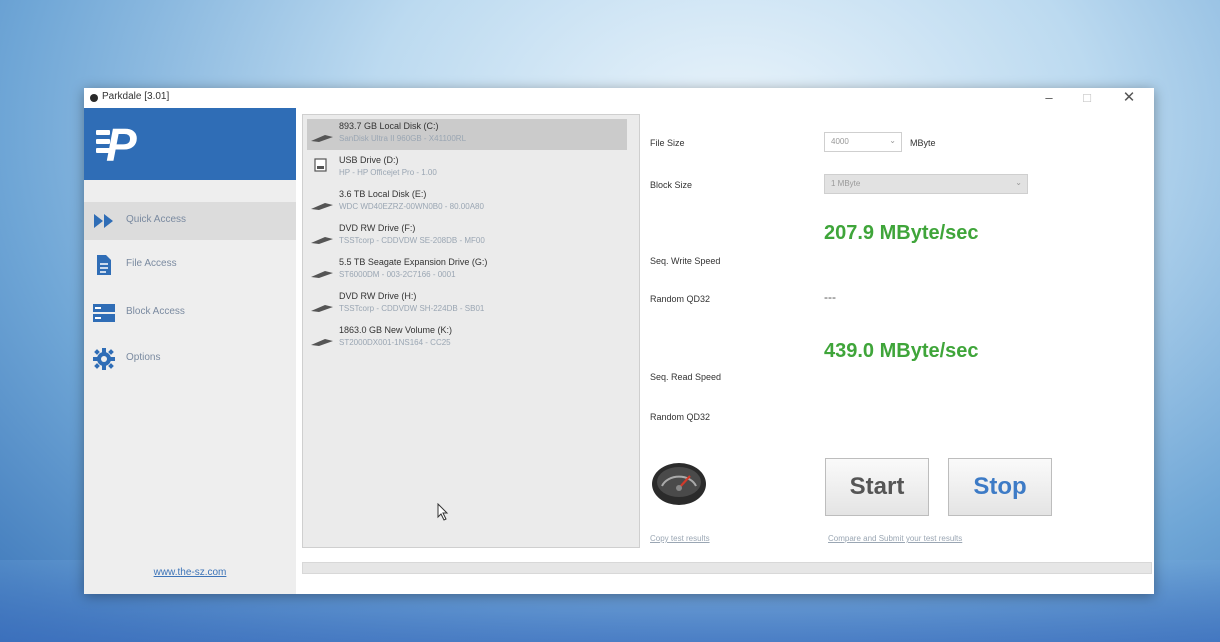  Describe the element at coordinates (104, 313) in the screenshot. I see `blocks-icon` at that location.